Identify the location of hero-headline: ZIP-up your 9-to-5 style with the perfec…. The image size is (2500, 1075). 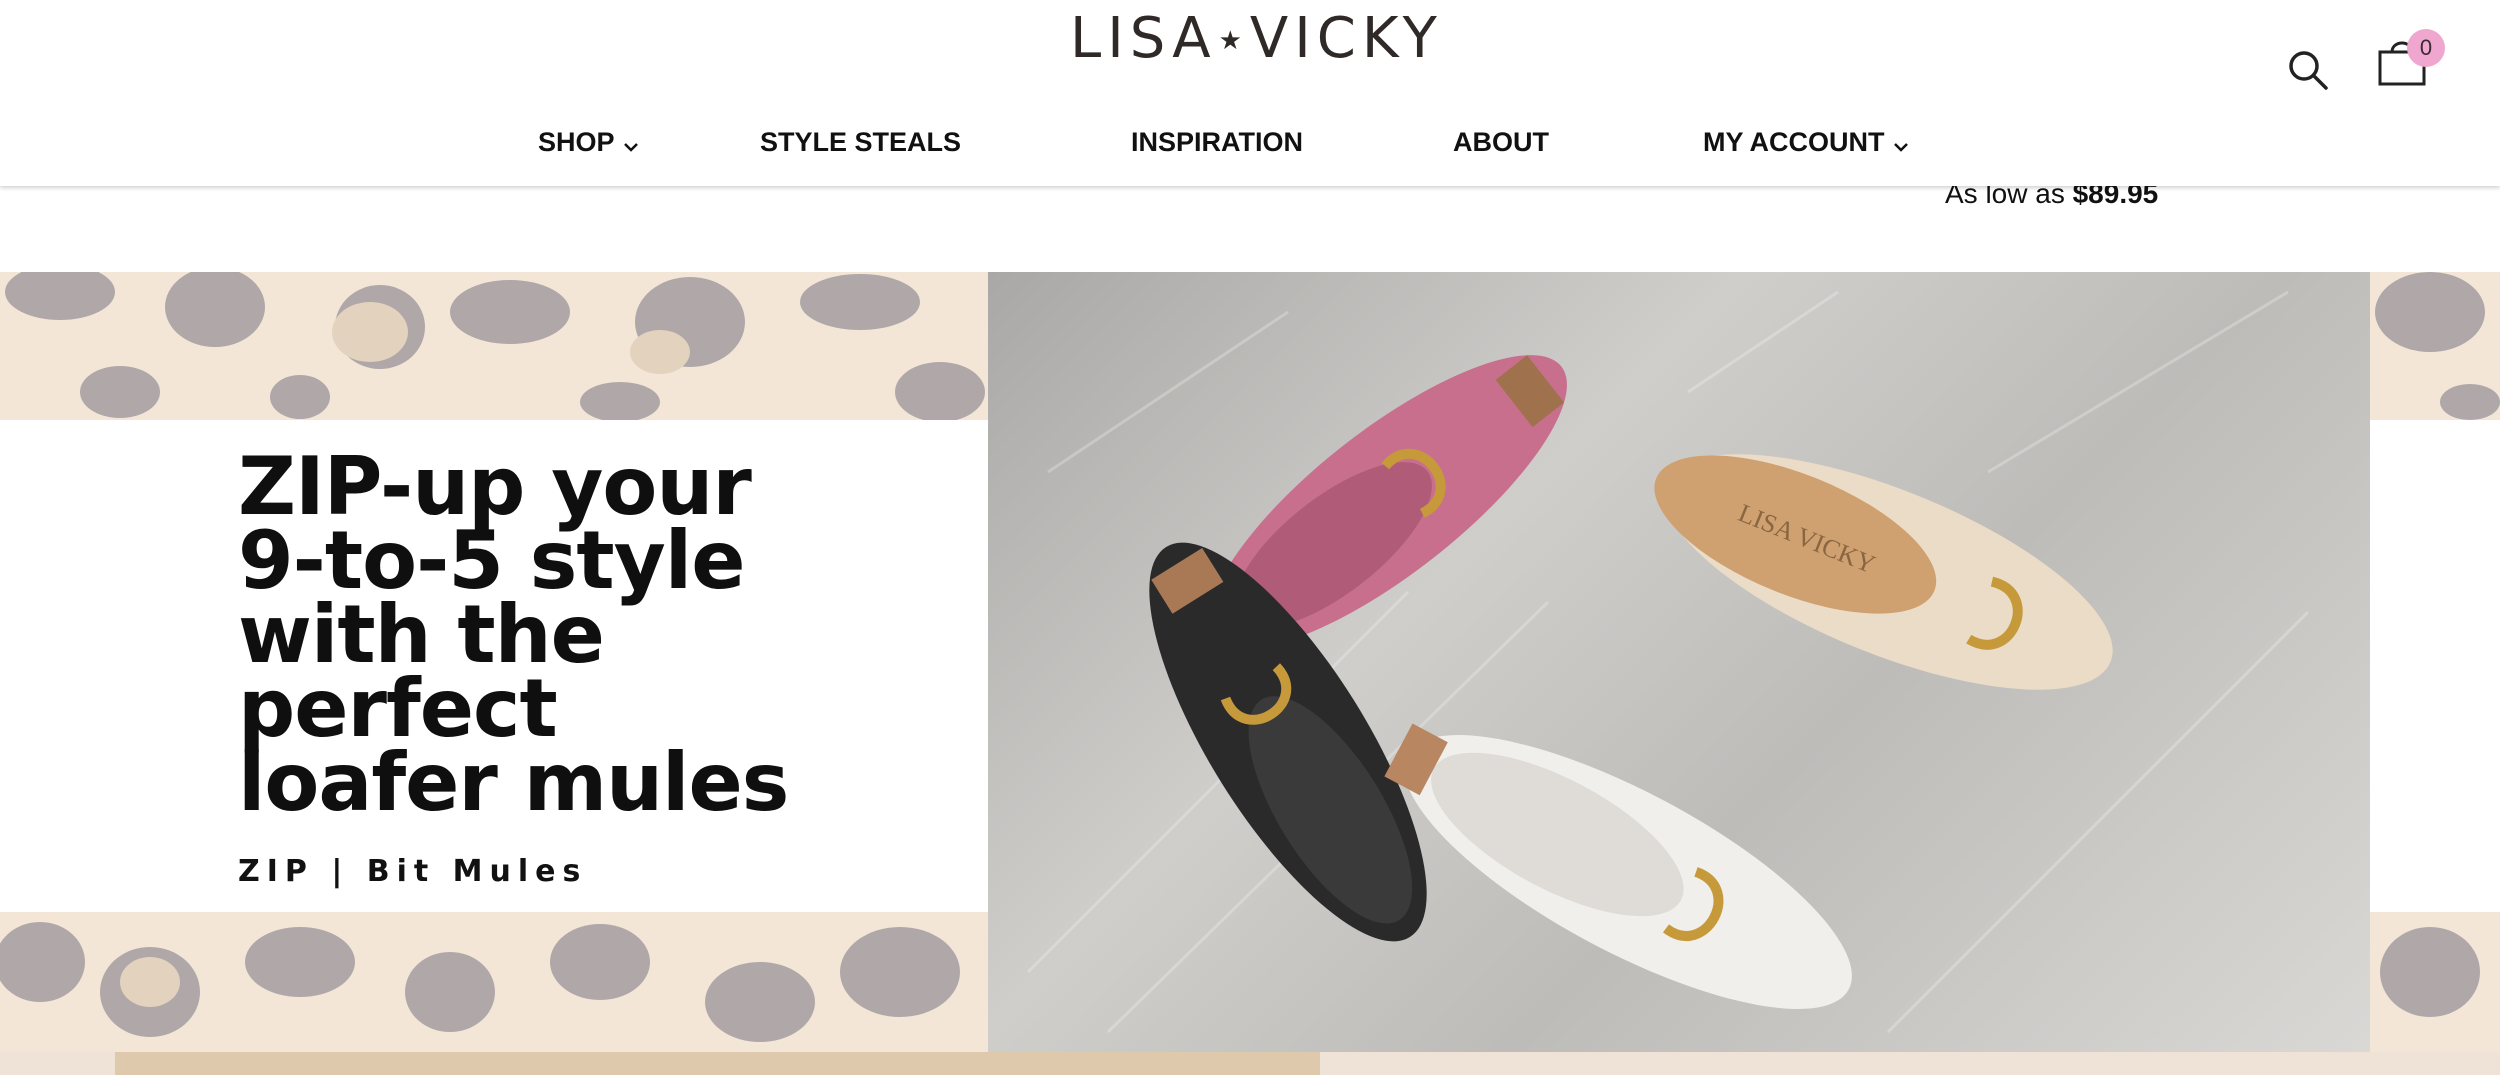
(588, 634).